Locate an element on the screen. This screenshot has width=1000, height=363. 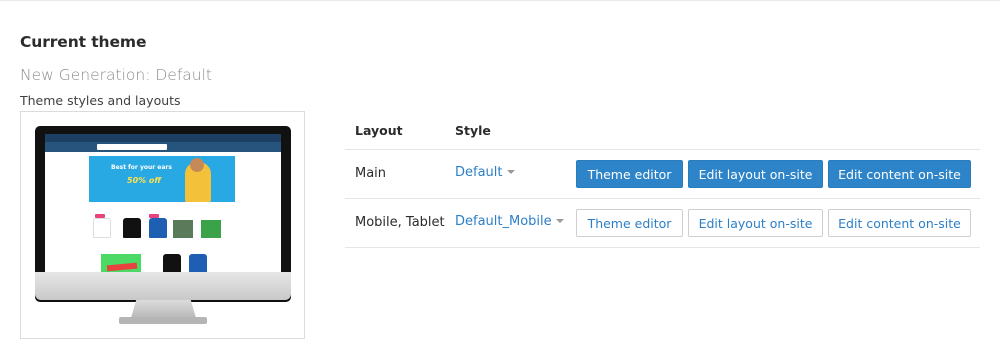
preview-banner is located at coordinates (162, 179).